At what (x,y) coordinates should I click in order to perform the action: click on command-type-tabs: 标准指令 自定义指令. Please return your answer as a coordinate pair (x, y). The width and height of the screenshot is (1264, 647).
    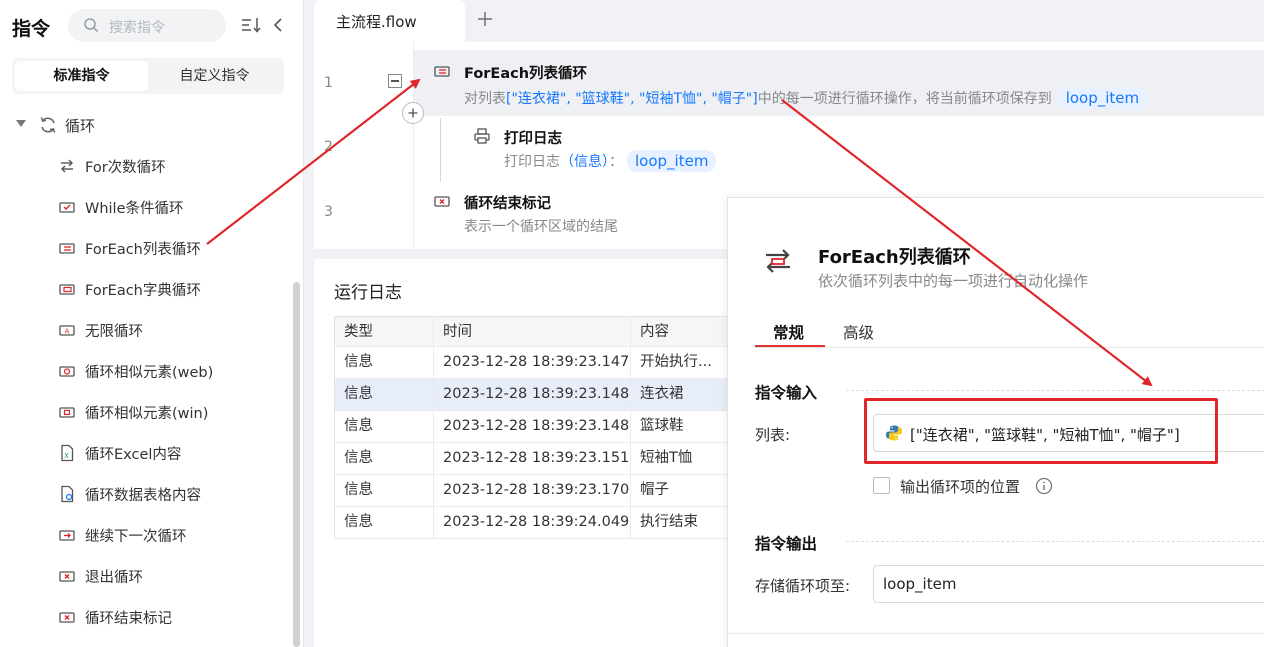
    Looking at the image, I should click on (148, 76).